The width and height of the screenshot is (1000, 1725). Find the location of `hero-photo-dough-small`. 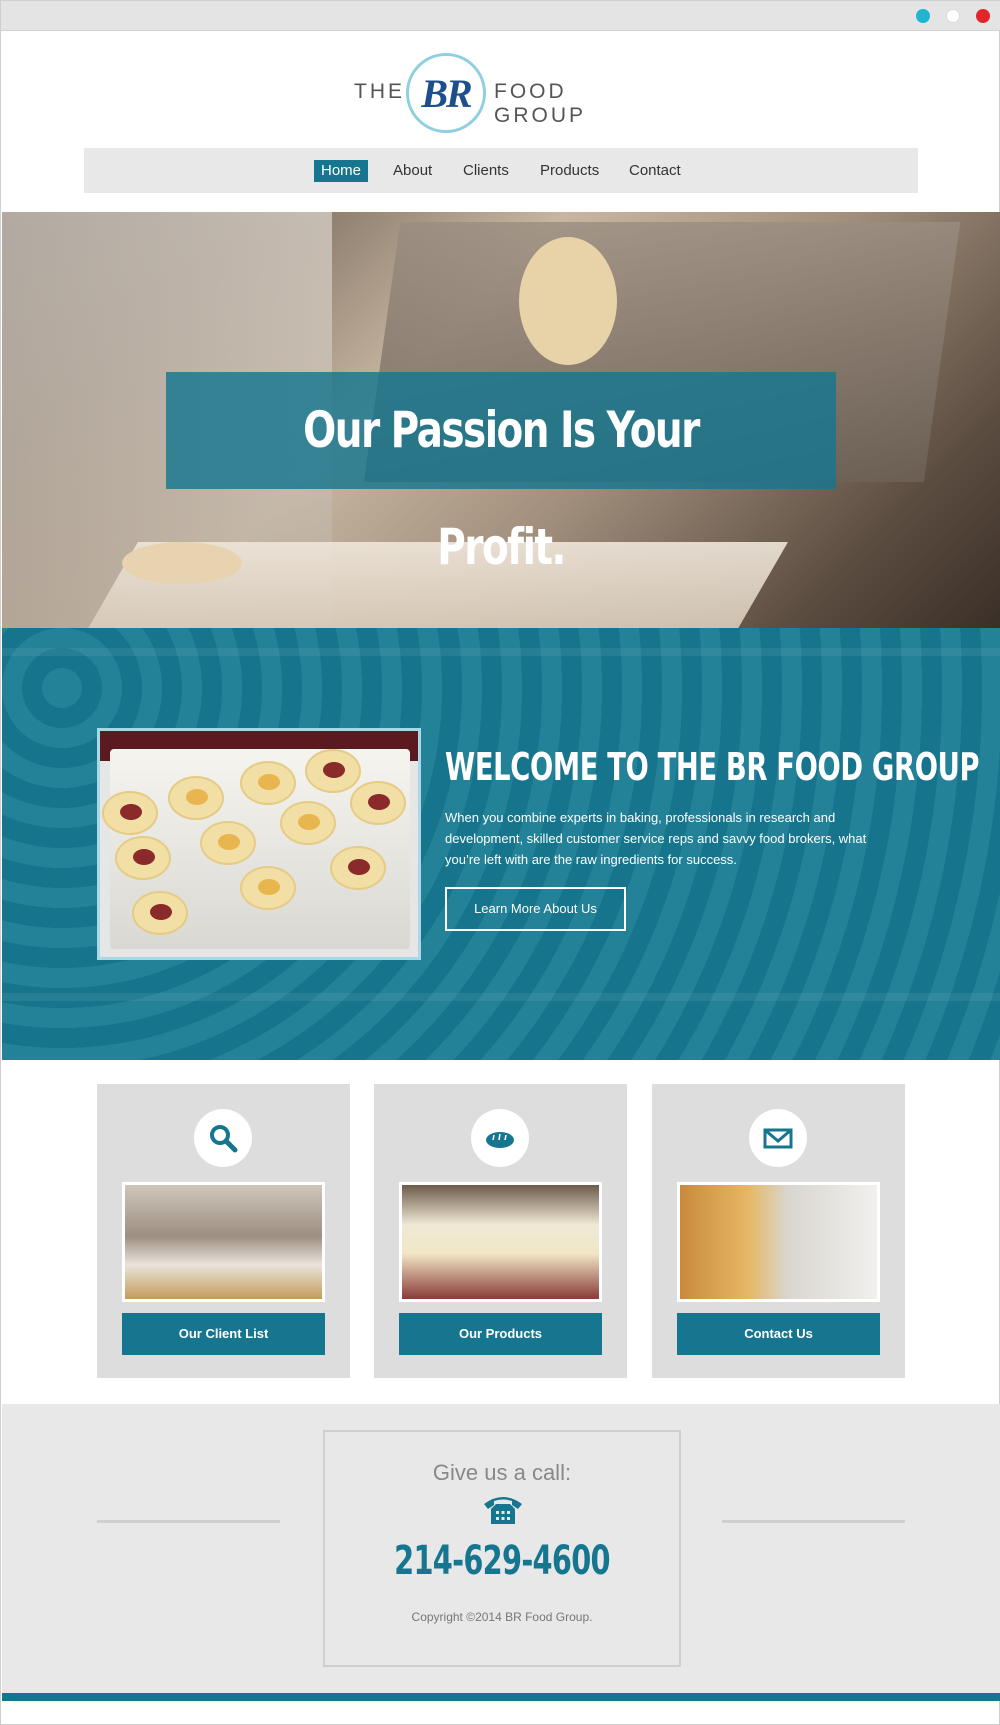

hero-photo-dough-small is located at coordinates (182, 563).